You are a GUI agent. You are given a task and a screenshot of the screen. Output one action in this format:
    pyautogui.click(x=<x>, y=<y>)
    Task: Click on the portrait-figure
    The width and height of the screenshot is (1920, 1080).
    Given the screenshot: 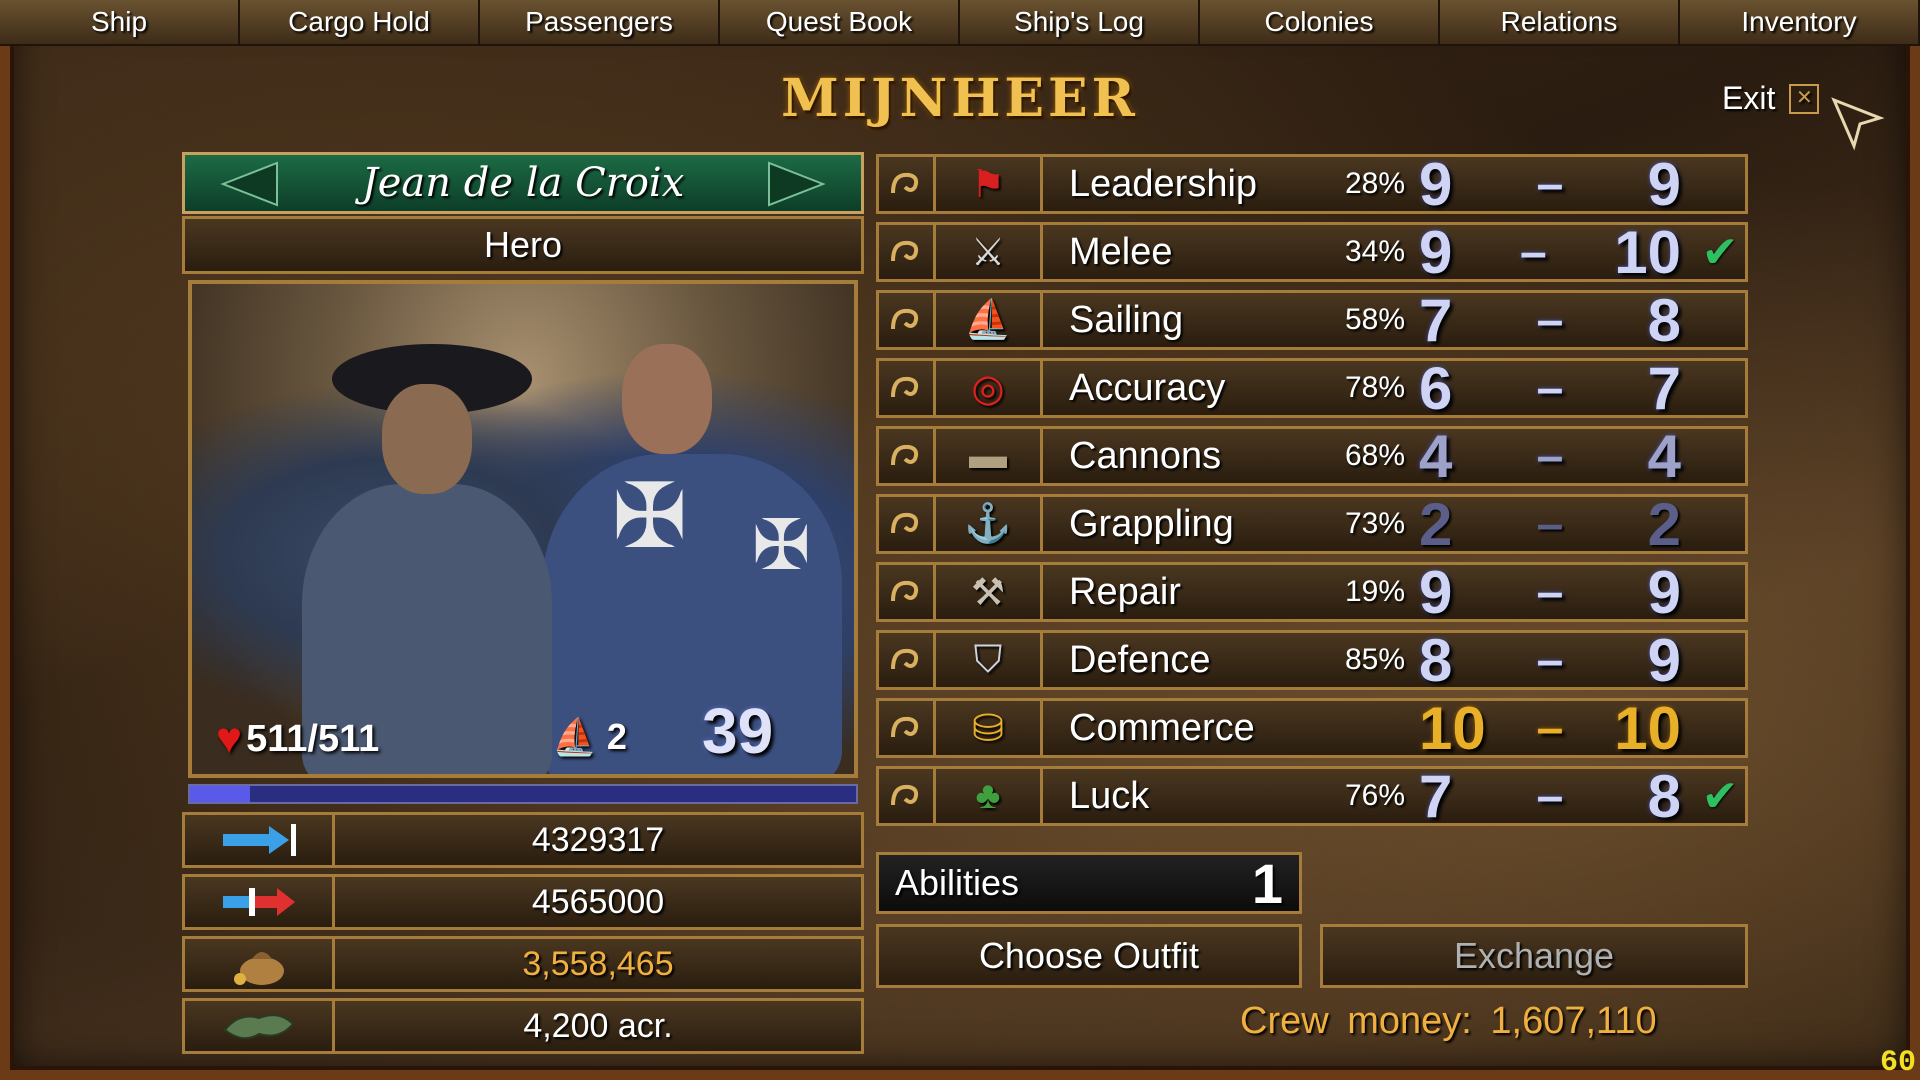 What is the action you would take?
    pyautogui.click(x=667, y=399)
    